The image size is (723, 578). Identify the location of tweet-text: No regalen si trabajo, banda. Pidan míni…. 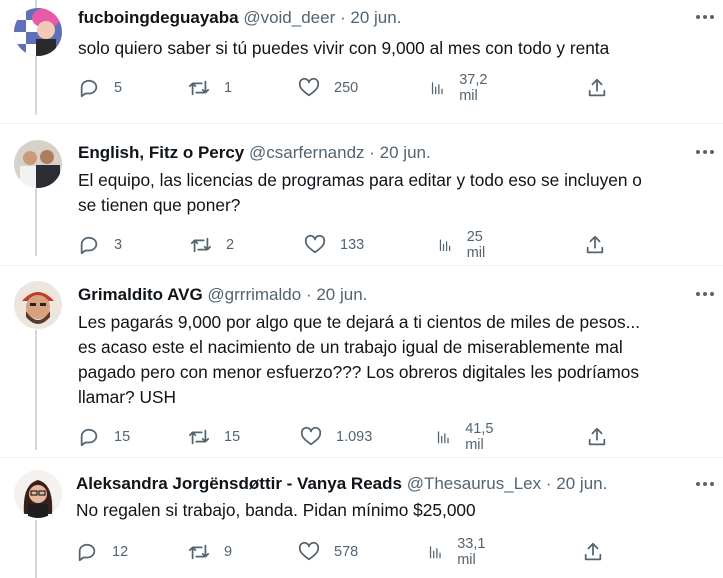
(276, 510).